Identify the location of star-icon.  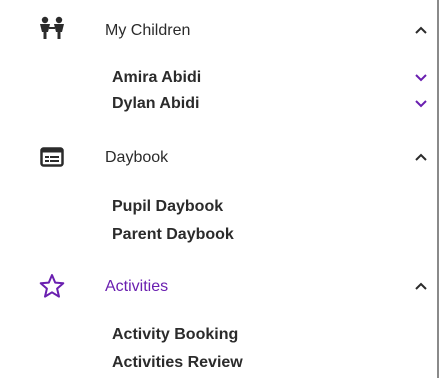
(52, 286).